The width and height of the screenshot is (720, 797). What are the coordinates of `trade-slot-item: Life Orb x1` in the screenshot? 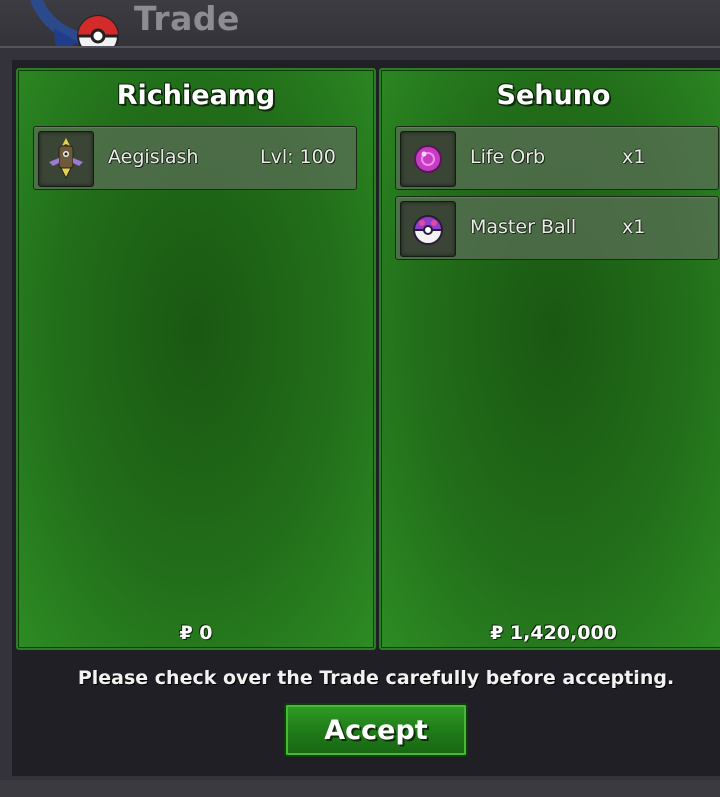 It's located at (557, 158).